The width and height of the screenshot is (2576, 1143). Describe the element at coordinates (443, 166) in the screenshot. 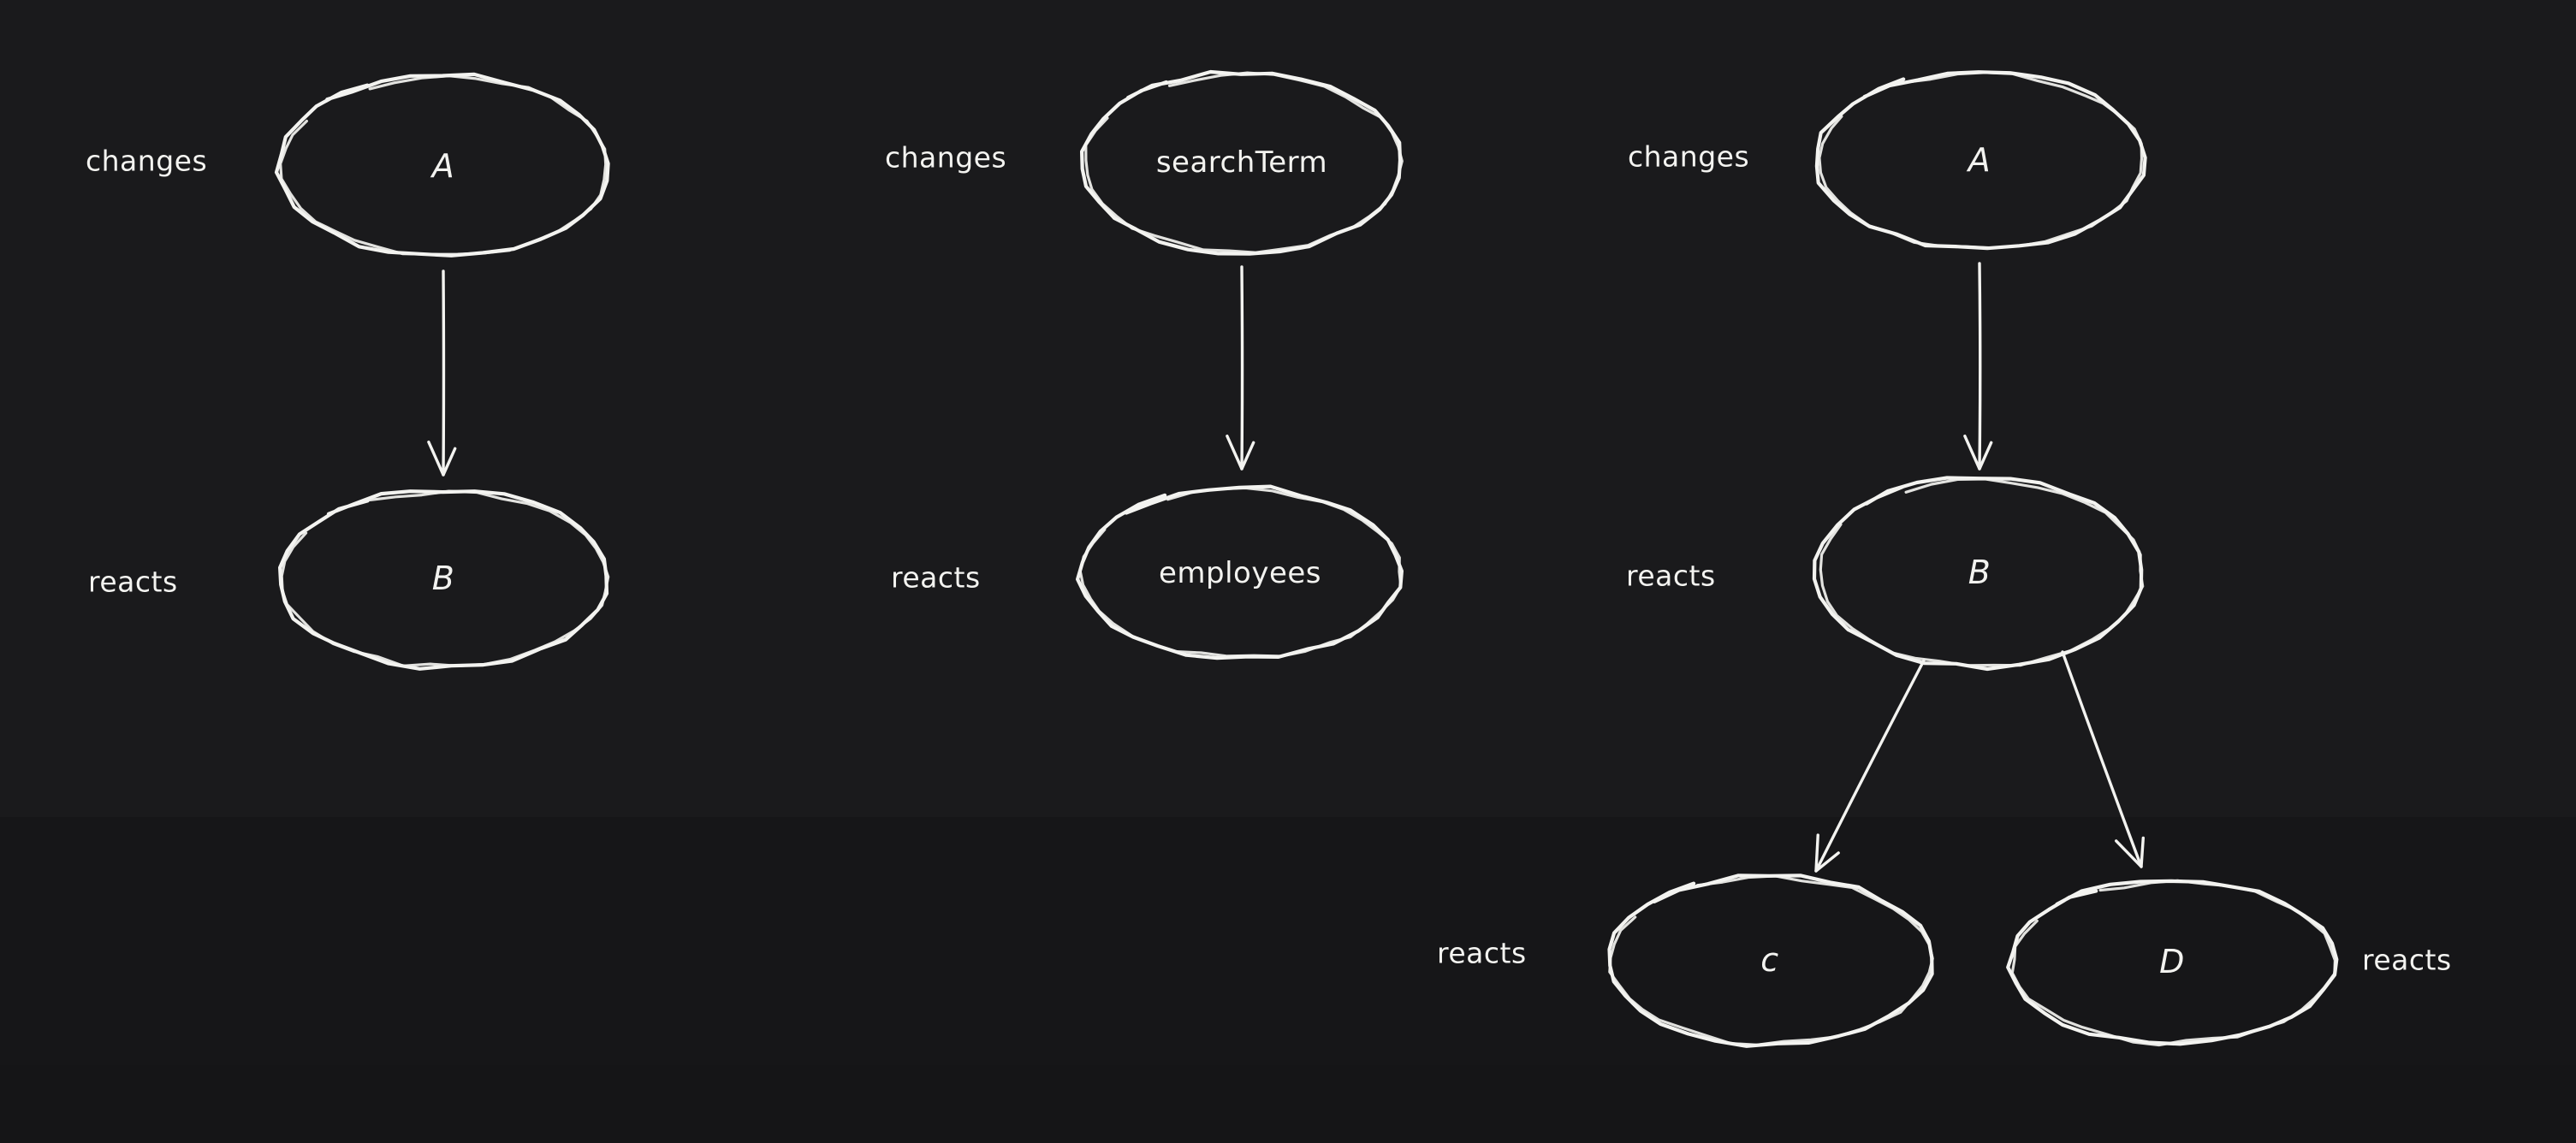

I see `node-label-a1: A` at that location.